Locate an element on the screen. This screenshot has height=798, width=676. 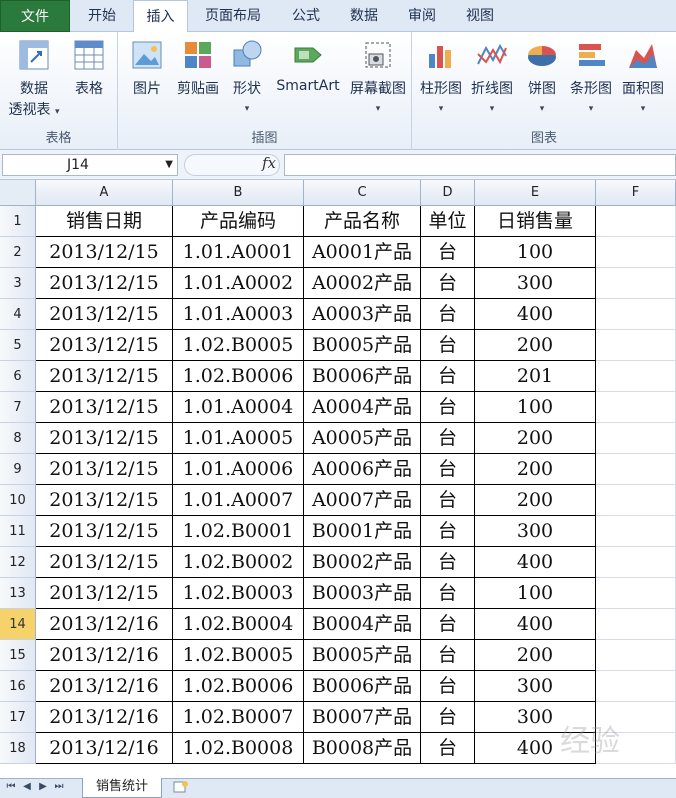
select-all-corner is located at coordinates (18, 193).